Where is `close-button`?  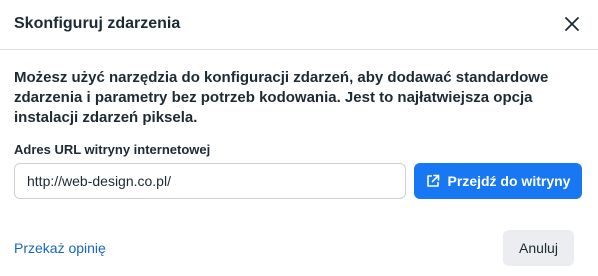 close-button is located at coordinates (572, 24).